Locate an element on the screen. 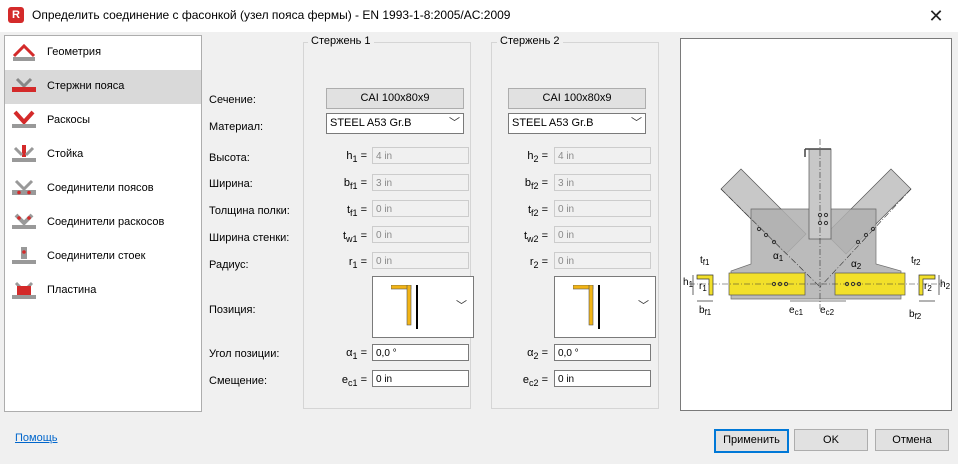 The width and height of the screenshot is (958, 464). app-icon: R is located at coordinates (16, 15).